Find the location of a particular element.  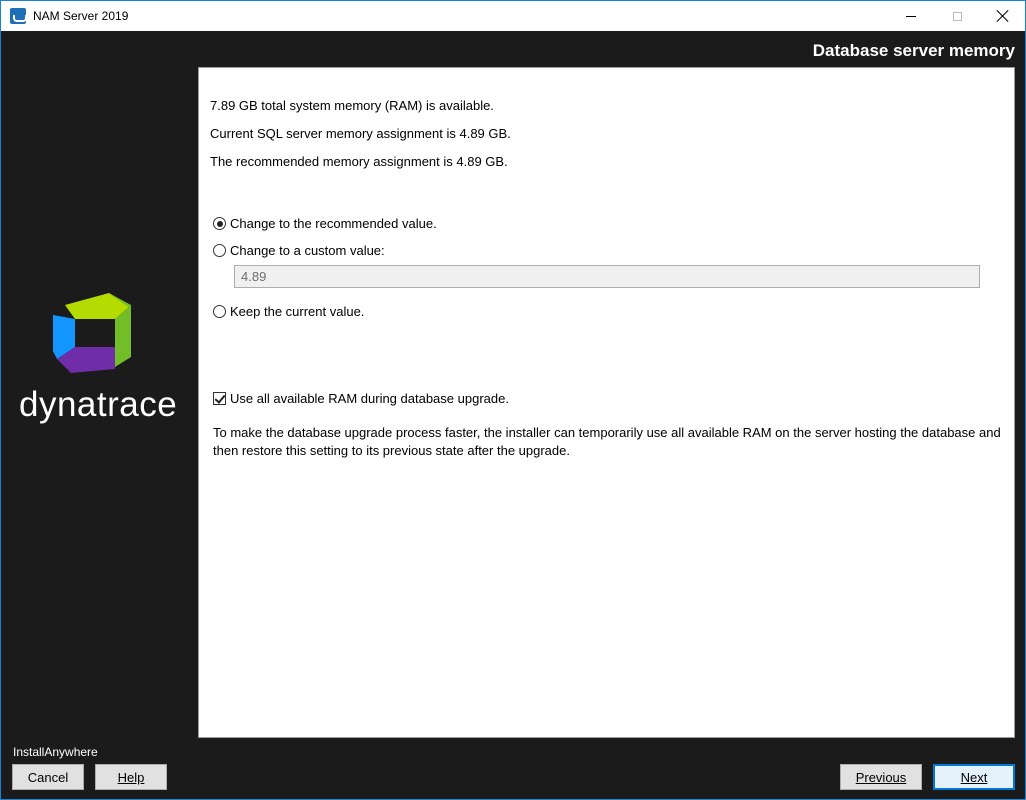

help-button-label: Help is located at coordinates (131, 777).